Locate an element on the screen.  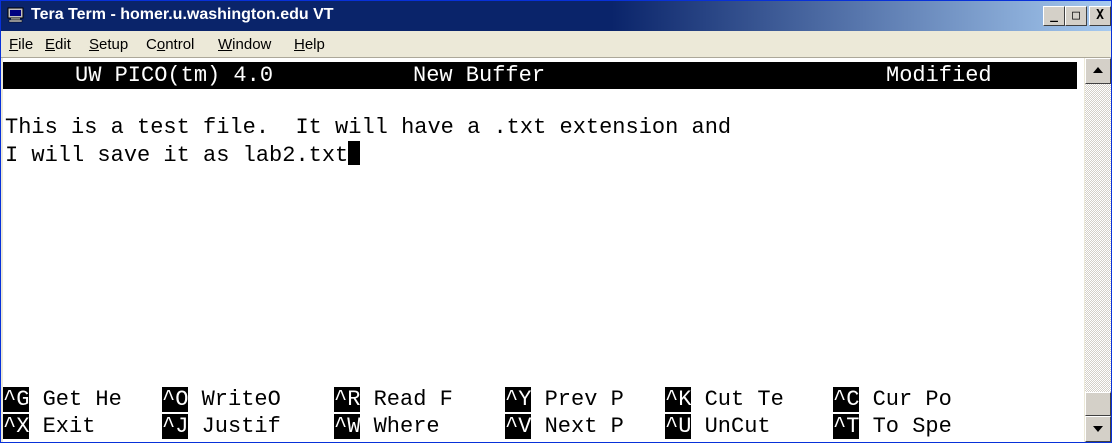
menu-window: Window is located at coordinates (244, 44).